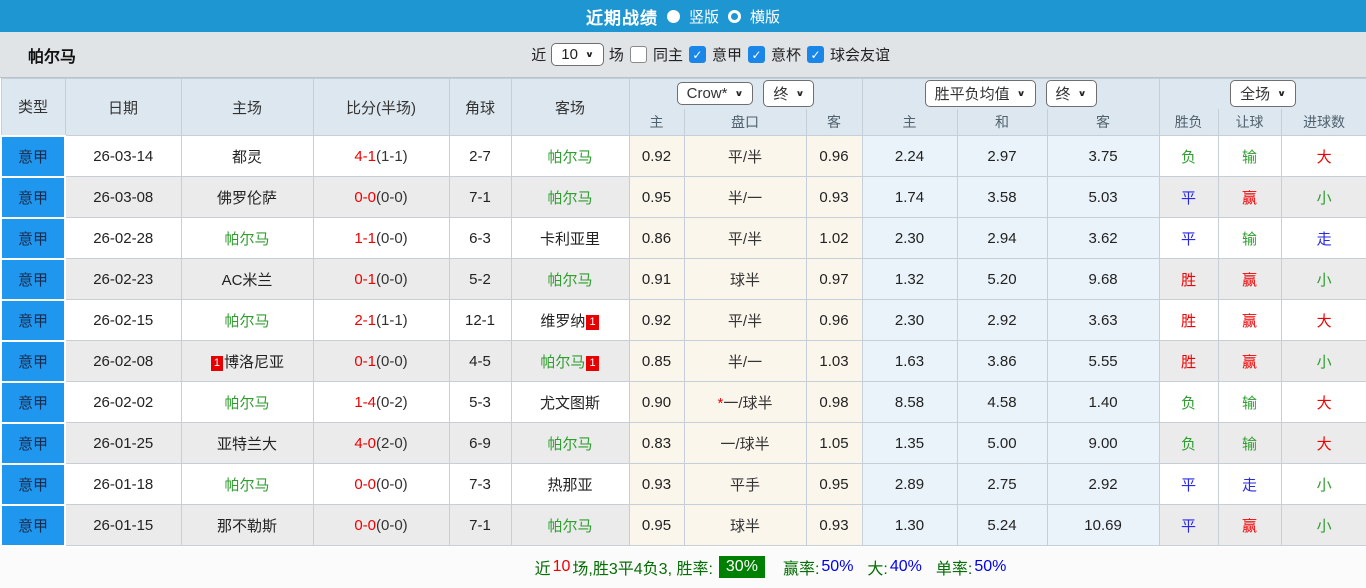  Describe the element at coordinates (715, 94) in the screenshot. I see `odds-company-select: Crow* ∨` at that location.